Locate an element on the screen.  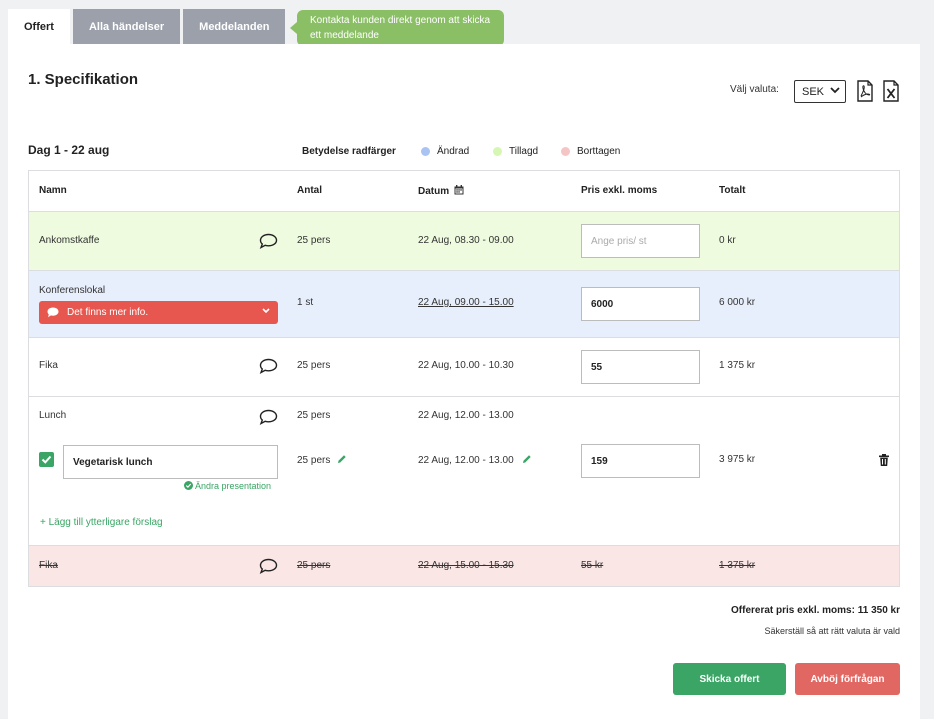
col-date: Datum is located at coordinates (441, 191).